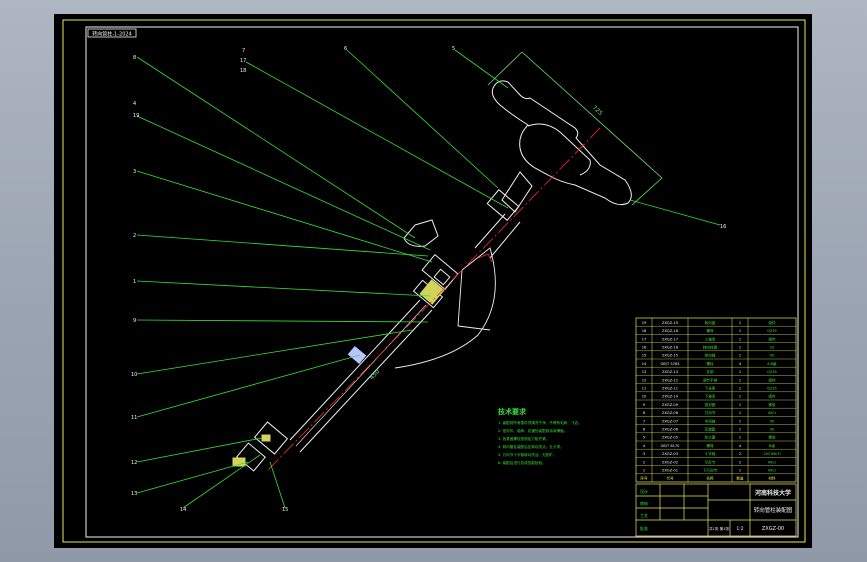 The height and width of the screenshot is (562, 867). I want to click on parts-list-cell: 下万向节, so click(710, 470).